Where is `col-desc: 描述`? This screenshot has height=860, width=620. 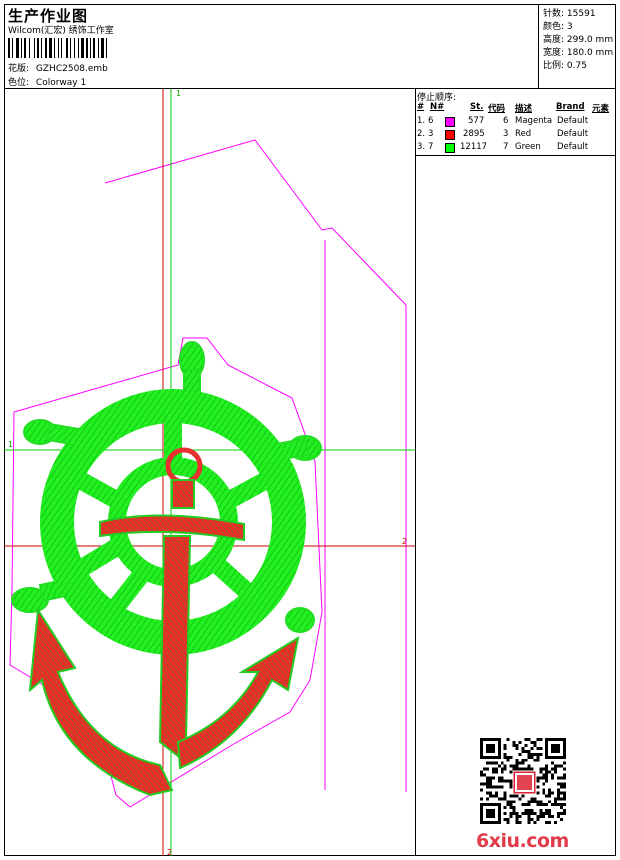 col-desc: 描述 is located at coordinates (524, 109).